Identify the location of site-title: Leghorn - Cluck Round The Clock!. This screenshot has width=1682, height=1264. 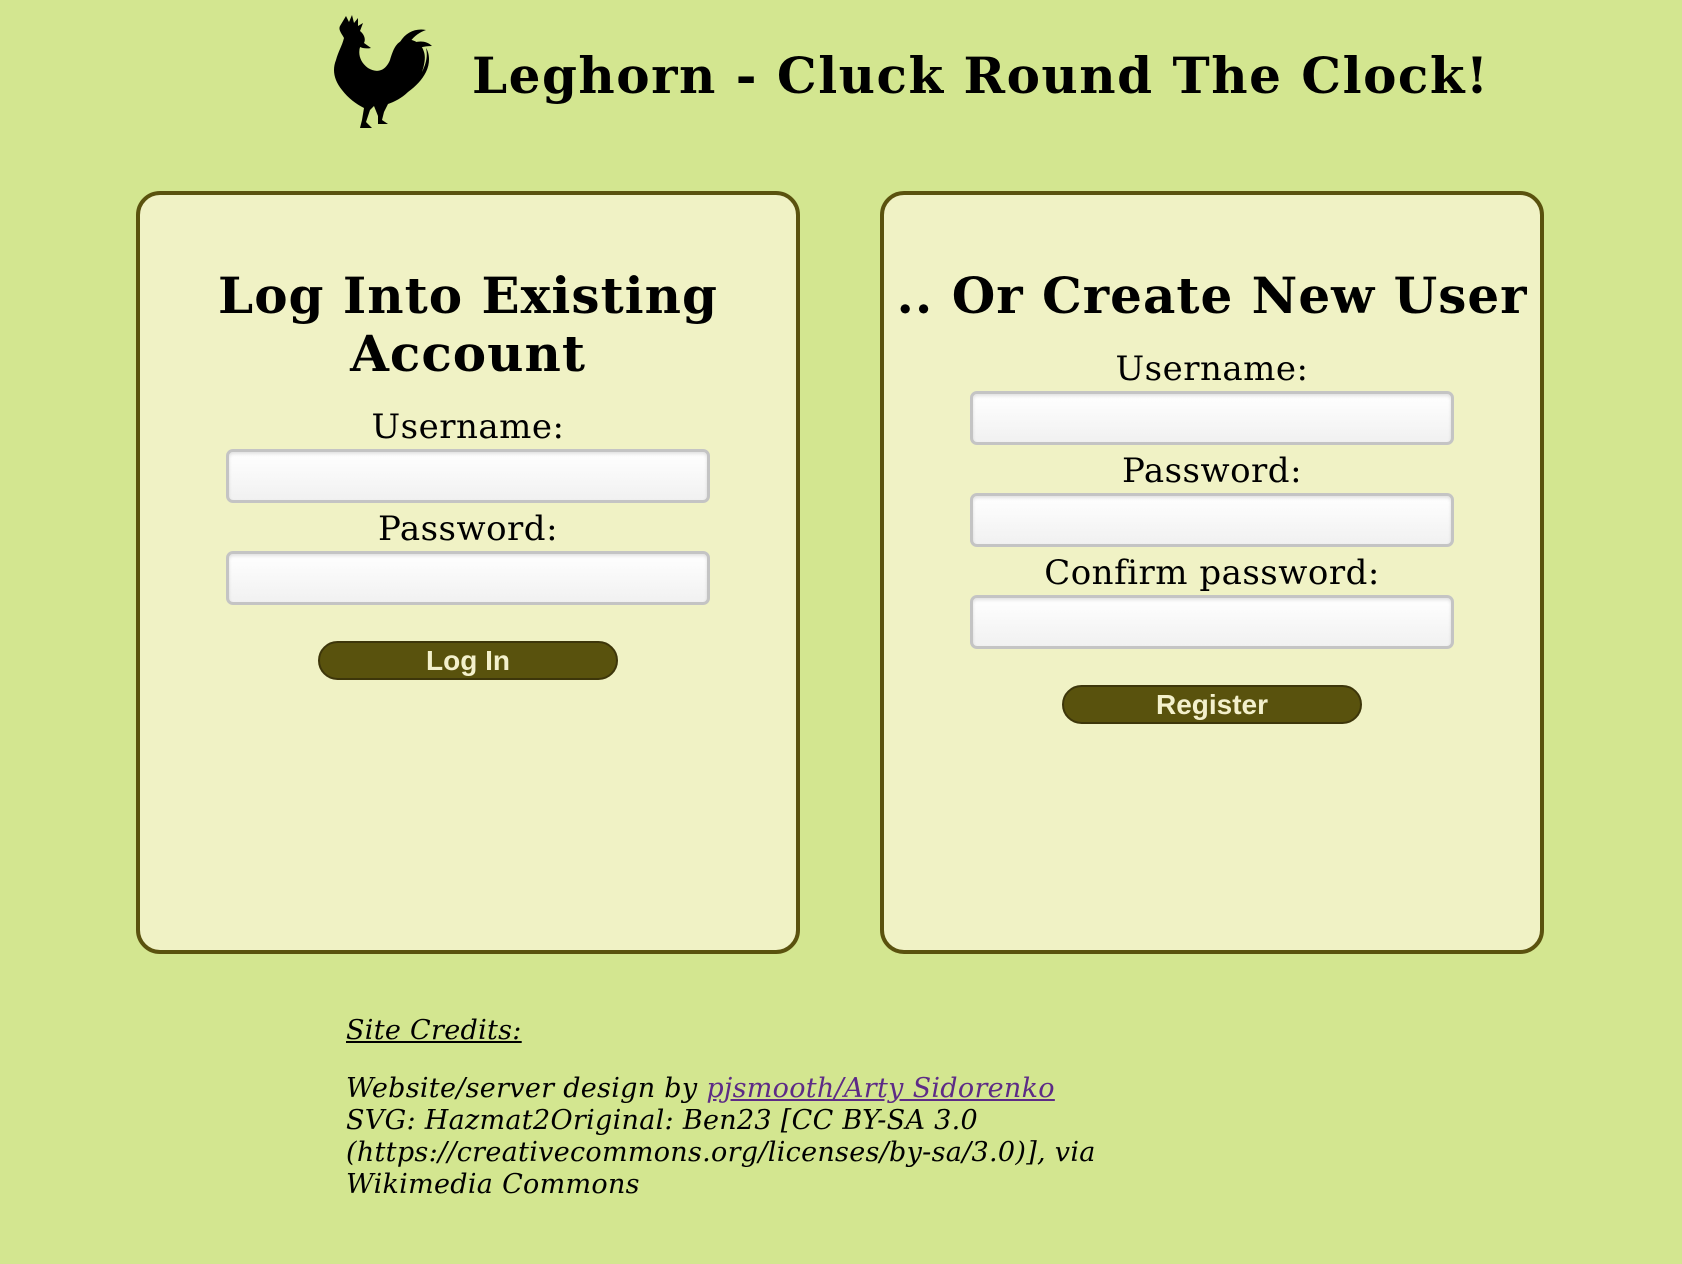
(981, 75).